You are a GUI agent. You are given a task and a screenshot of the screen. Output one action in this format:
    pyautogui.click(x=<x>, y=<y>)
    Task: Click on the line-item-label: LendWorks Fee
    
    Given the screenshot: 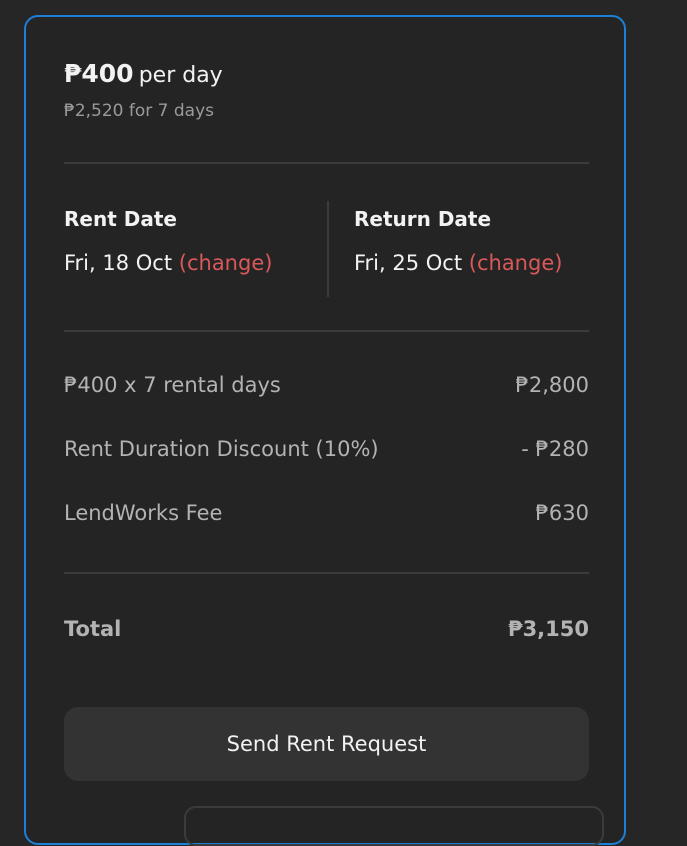 What is the action you would take?
    pyautogui.click(x=143, y=513)
    